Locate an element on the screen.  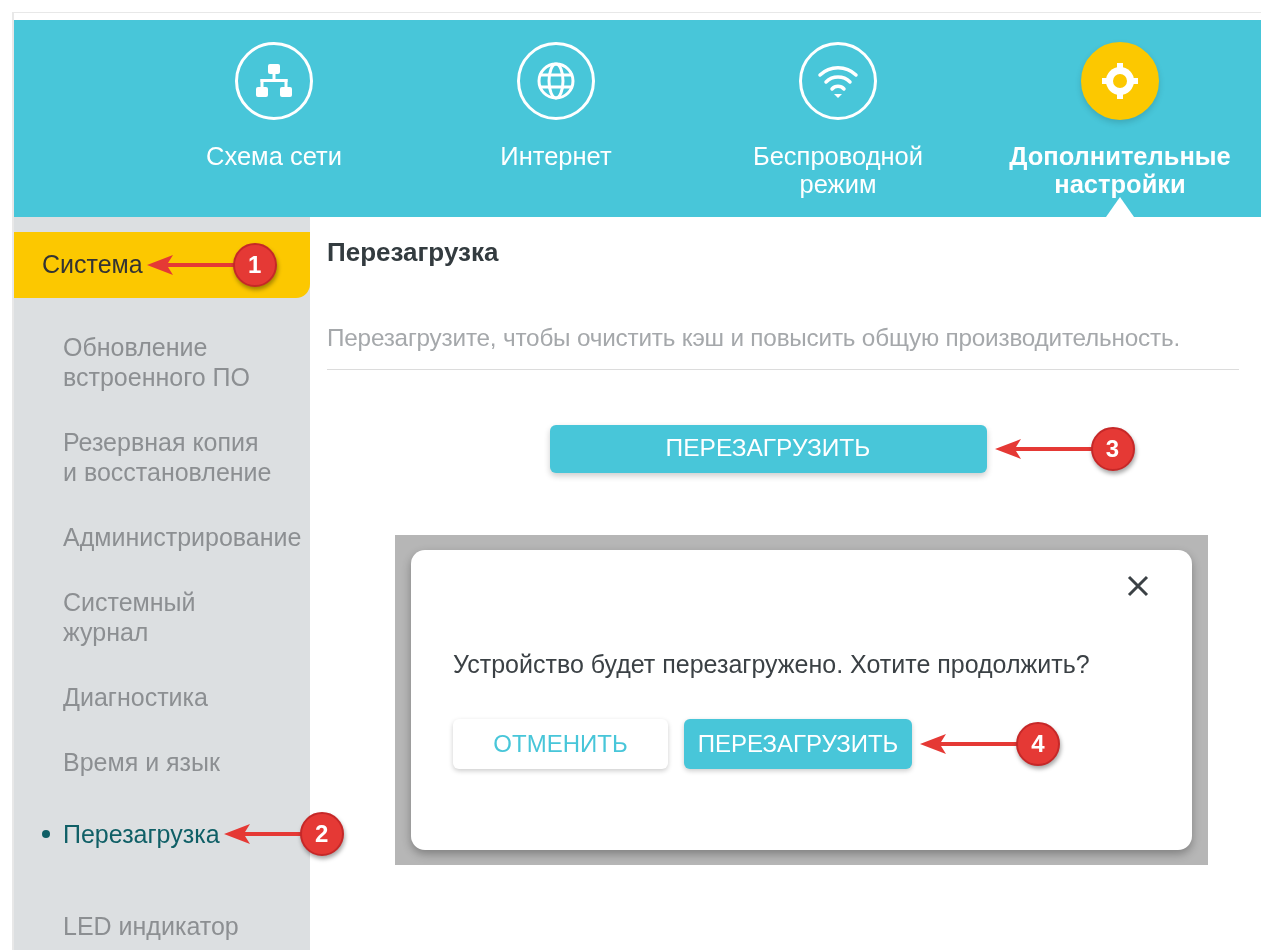
nav-tab: Интернет is located at coordinates (556, 118).